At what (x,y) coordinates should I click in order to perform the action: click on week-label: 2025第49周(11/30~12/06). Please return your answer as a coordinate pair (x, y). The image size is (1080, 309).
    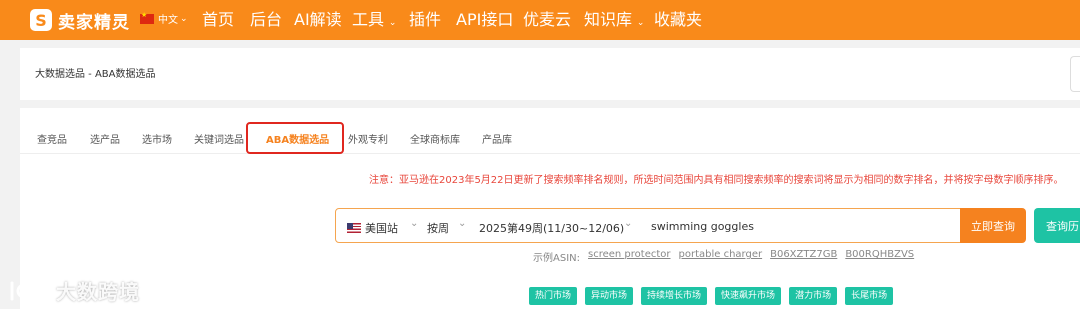
    Looking at the image, I should click on (552, 228).